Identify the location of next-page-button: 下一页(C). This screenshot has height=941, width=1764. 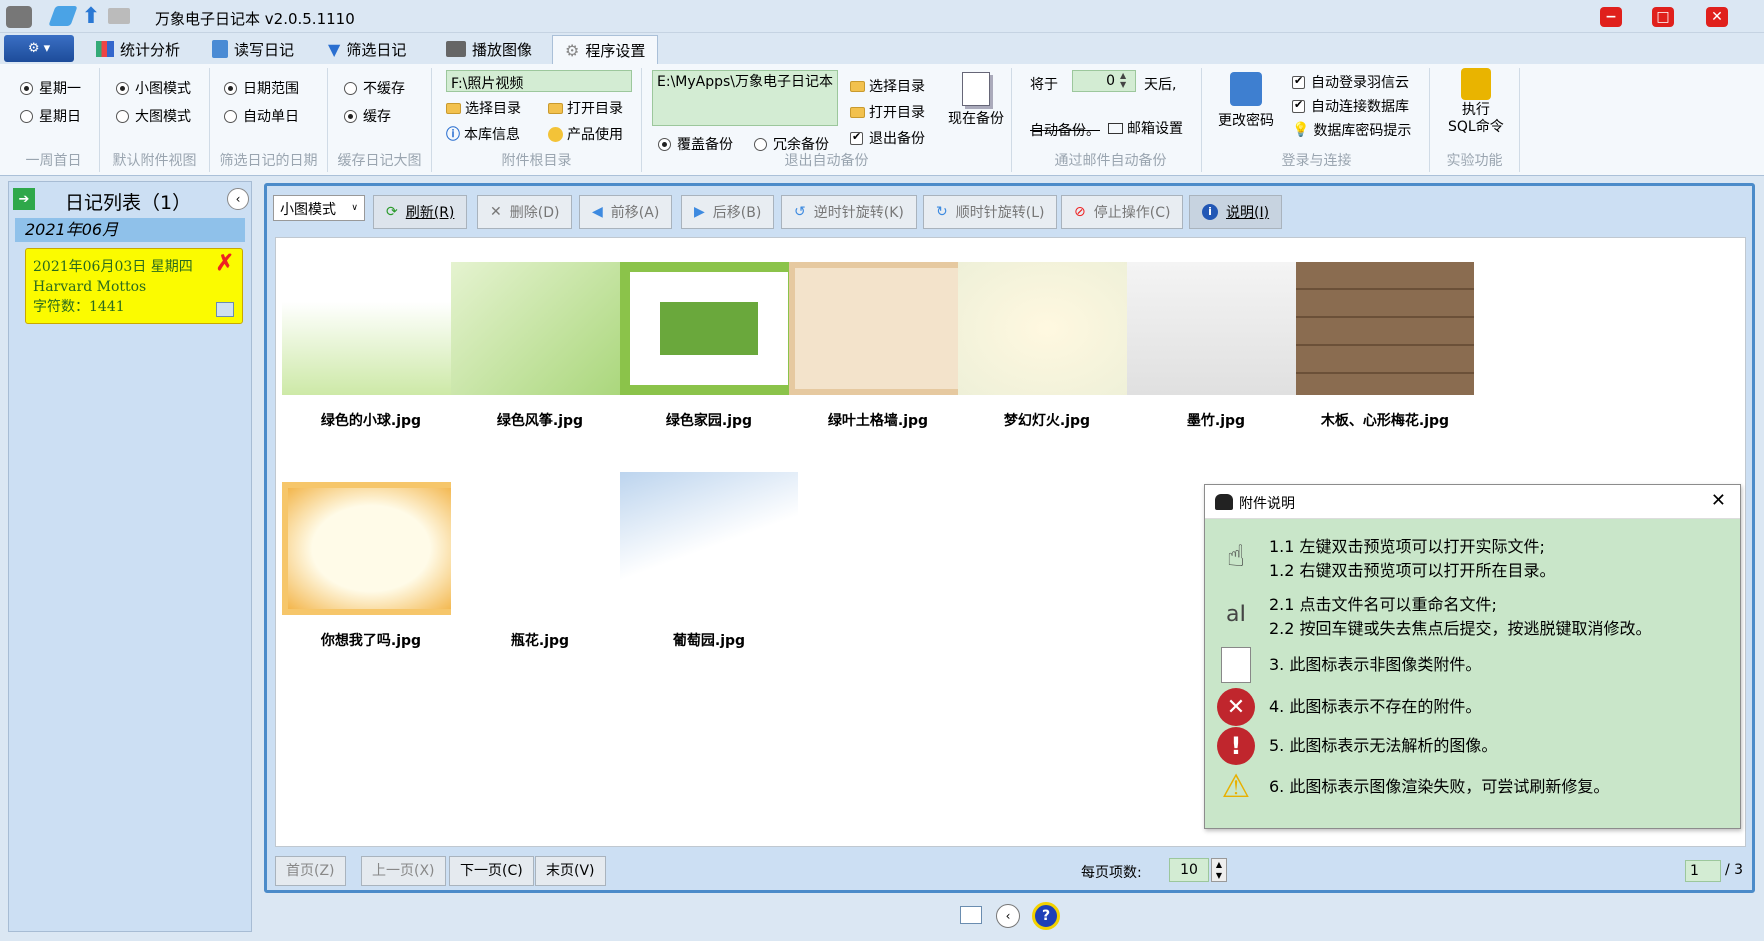
(491, 871).